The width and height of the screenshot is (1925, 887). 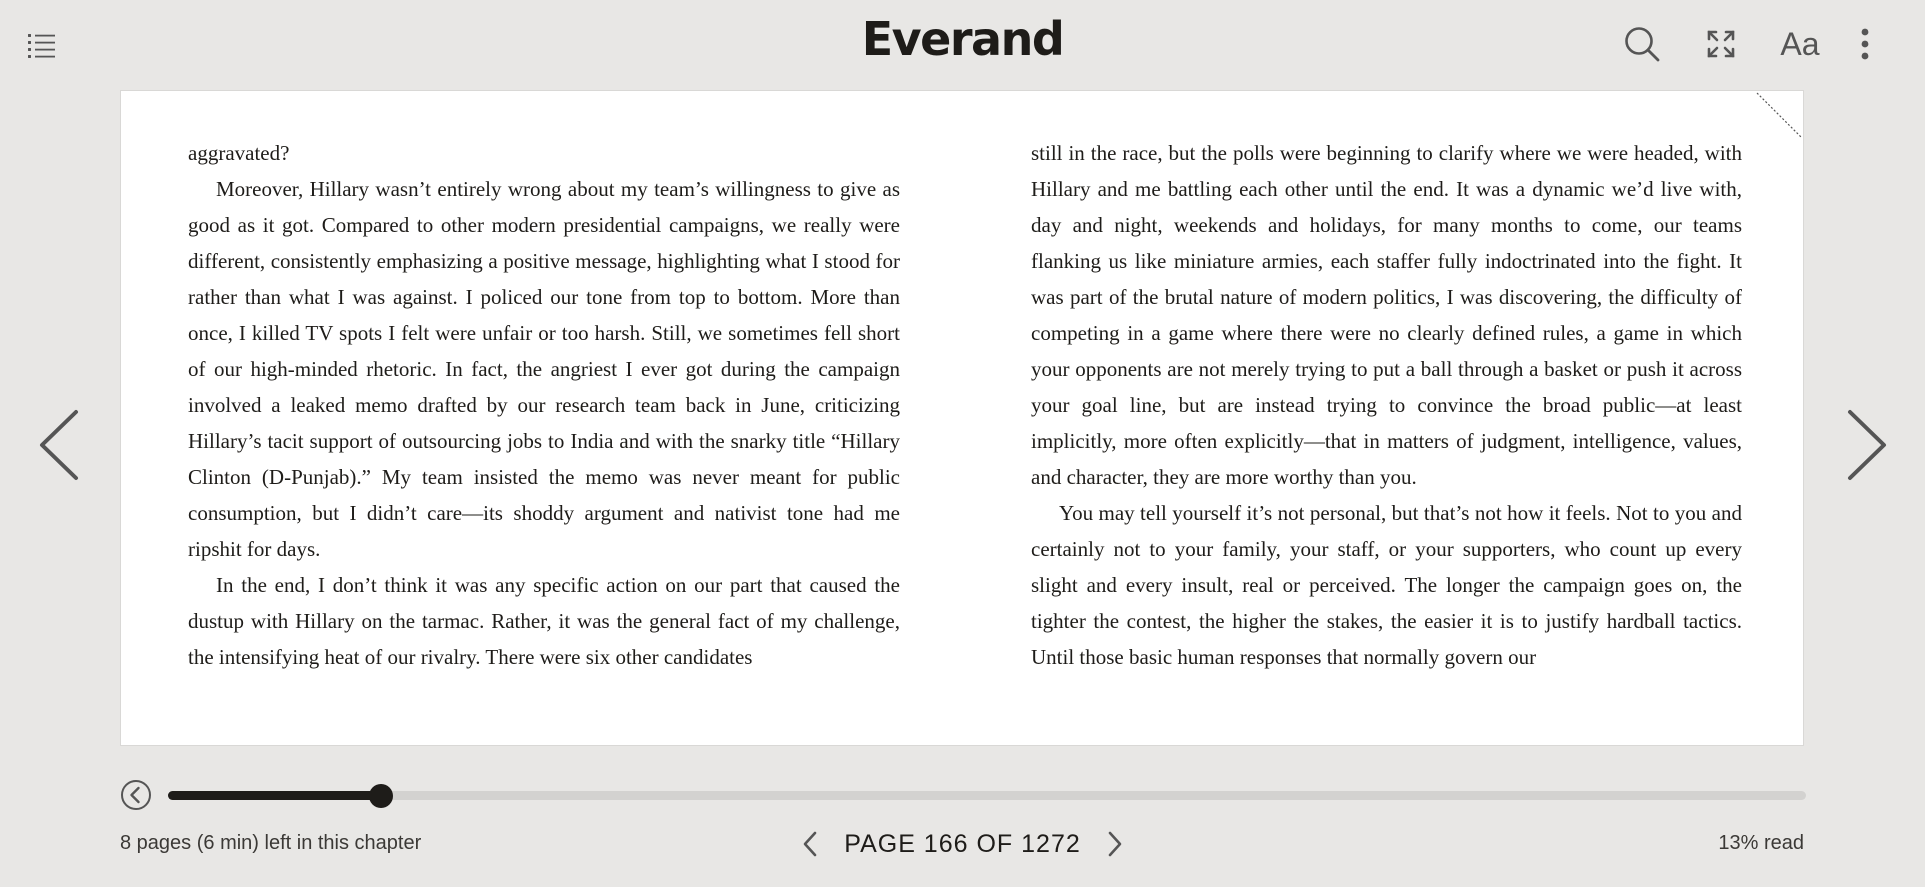 I want to click on more-vertical-icon, so click(x=1865, y=44).